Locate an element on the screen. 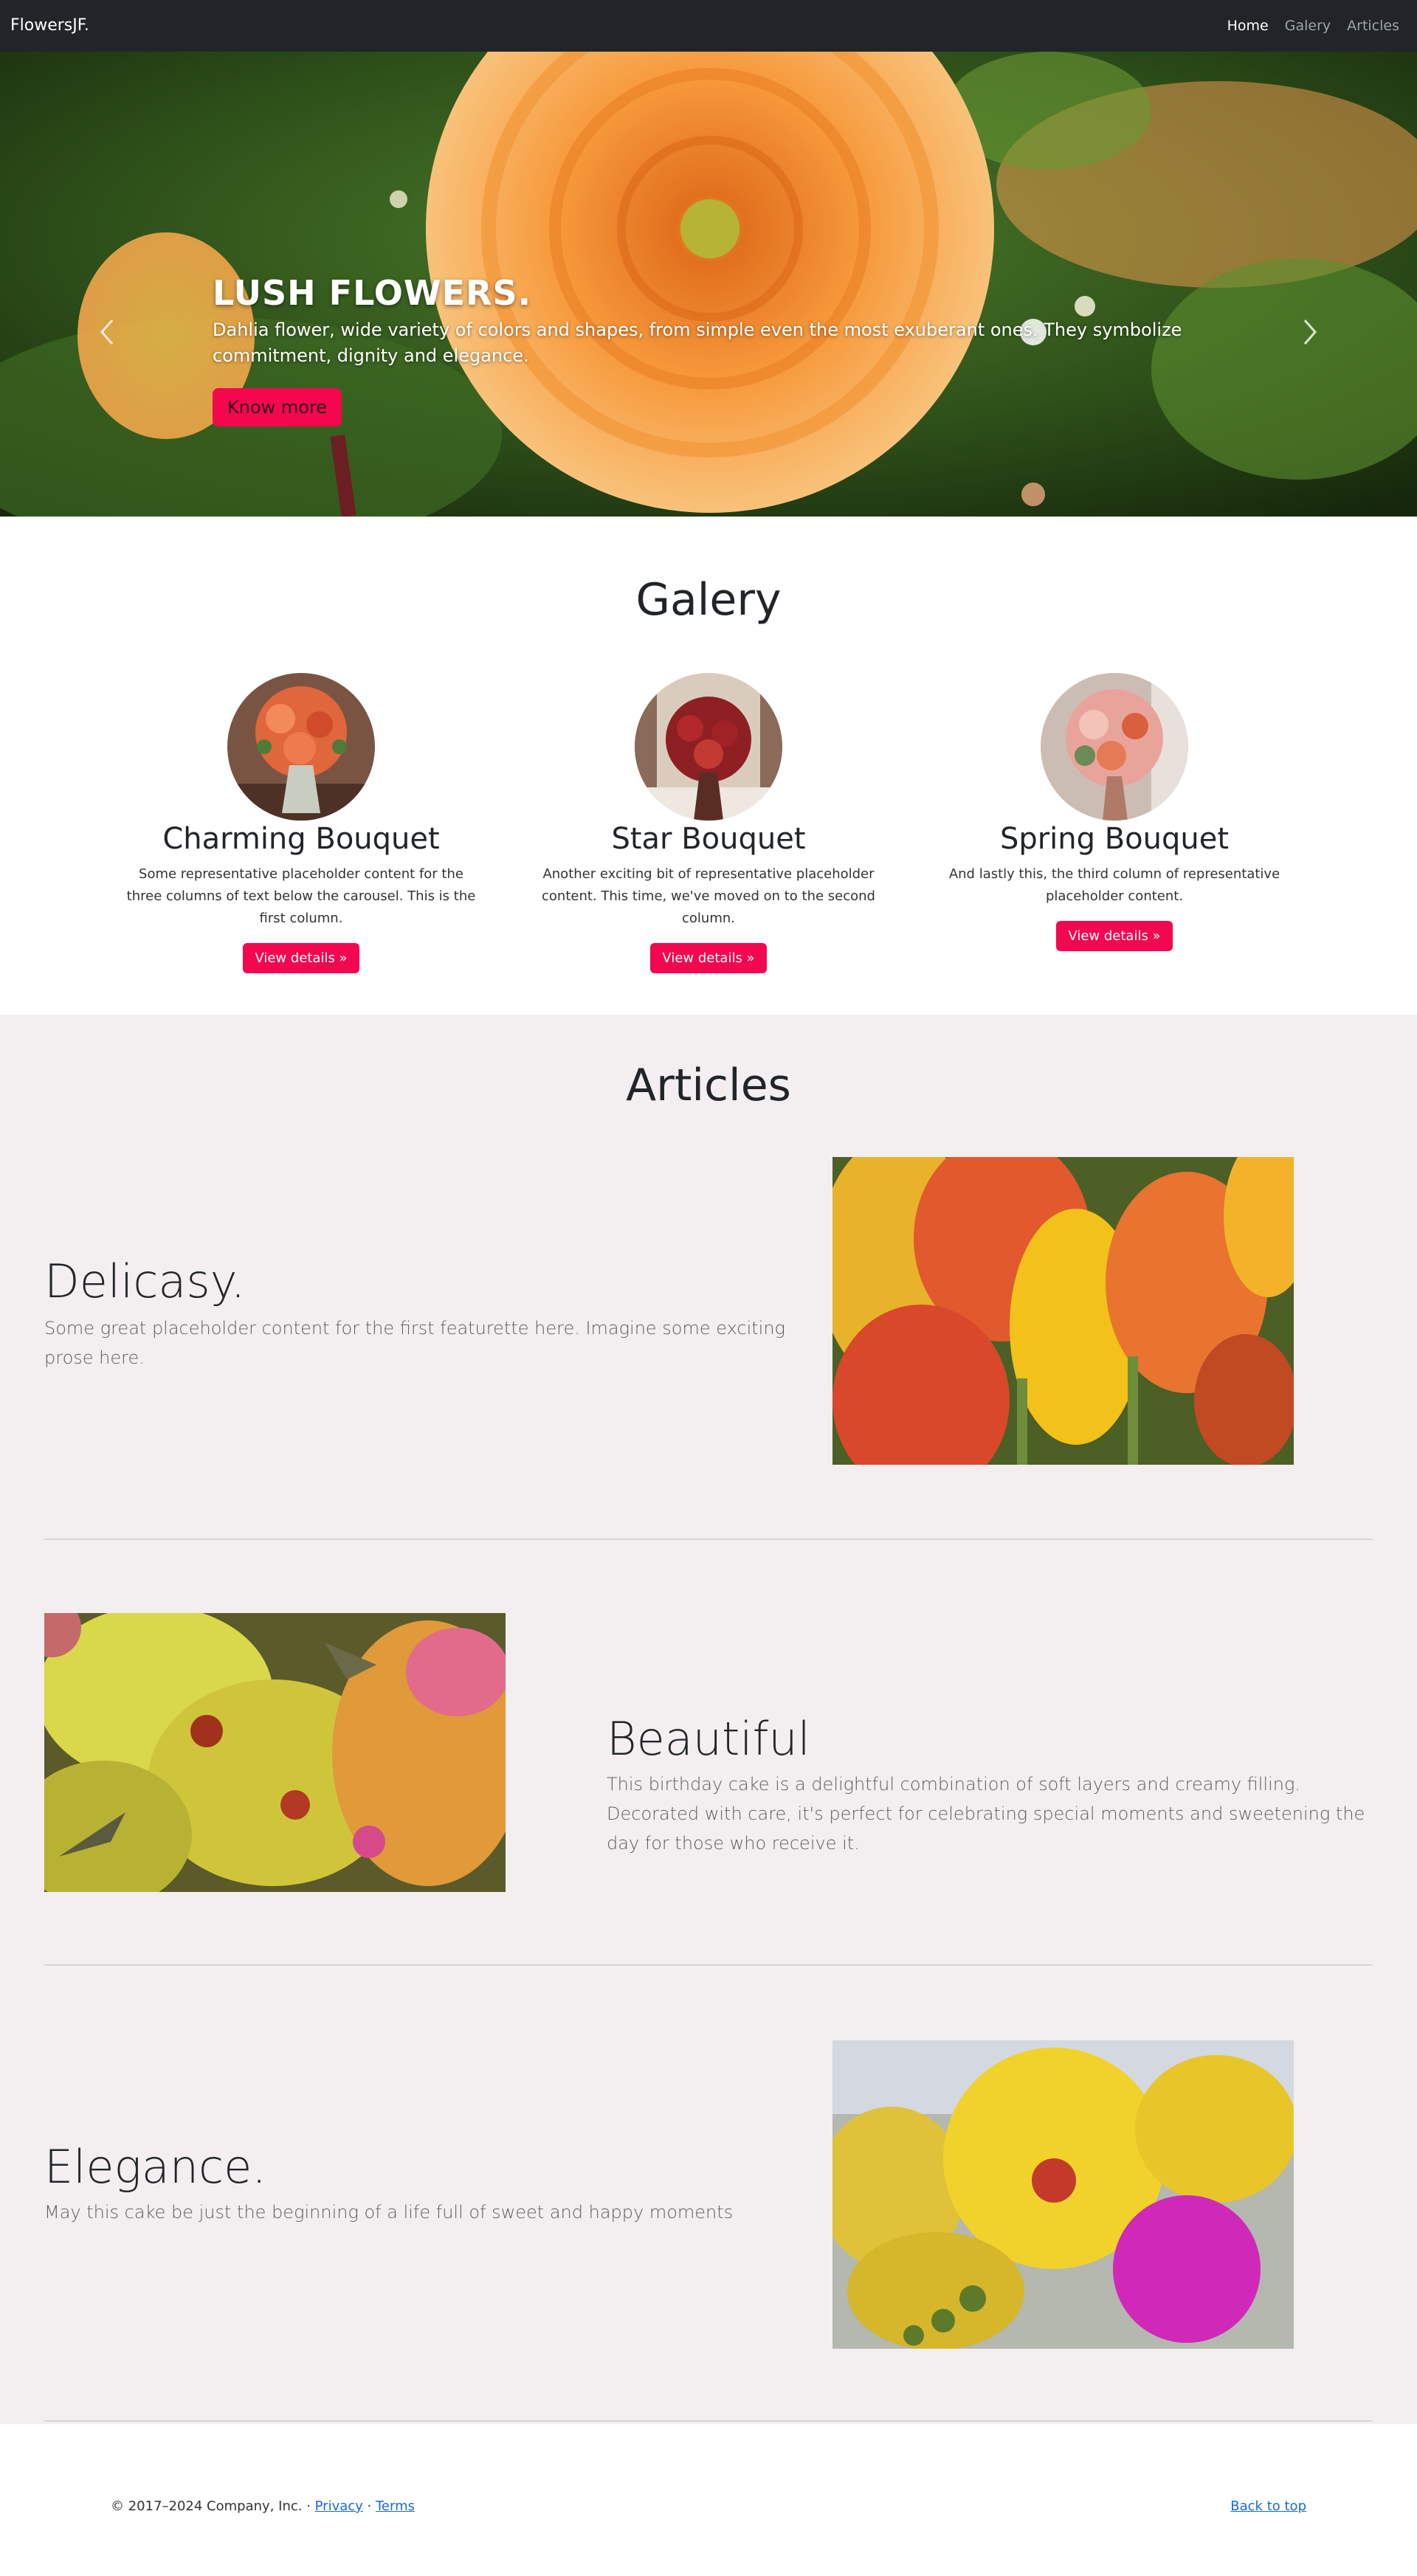  card-title: Star Bouquet is located at coordinates (708, 839).